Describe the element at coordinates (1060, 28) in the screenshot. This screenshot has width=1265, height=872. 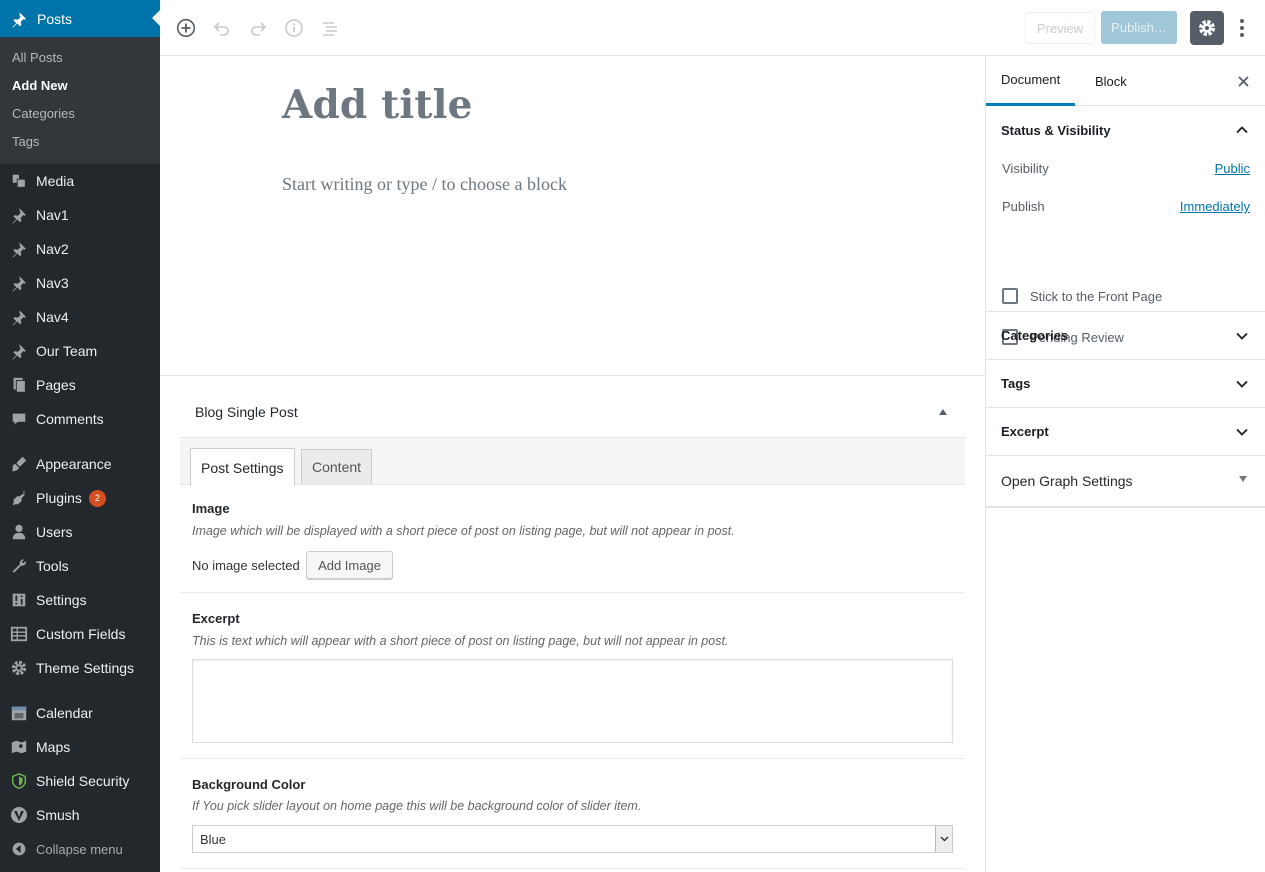
I see `preview-button: Preview` at that location.